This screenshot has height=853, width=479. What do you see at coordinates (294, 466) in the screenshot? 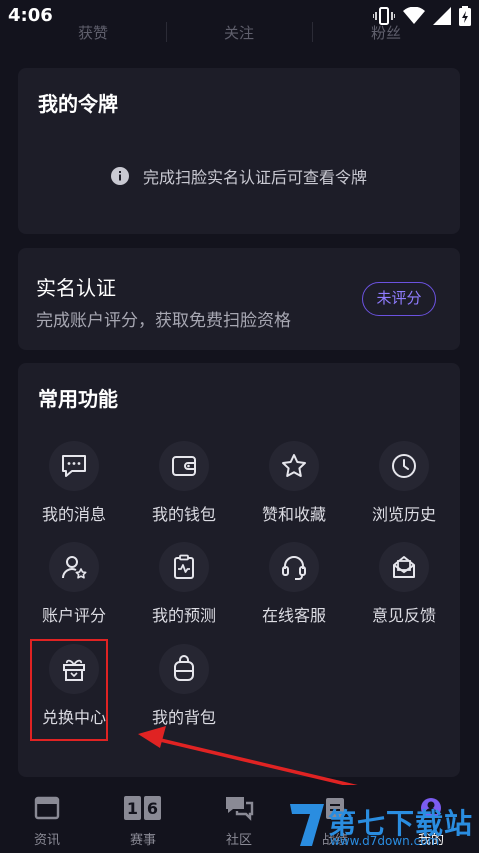
I see `star-icon` at bounding box center [294, 466].